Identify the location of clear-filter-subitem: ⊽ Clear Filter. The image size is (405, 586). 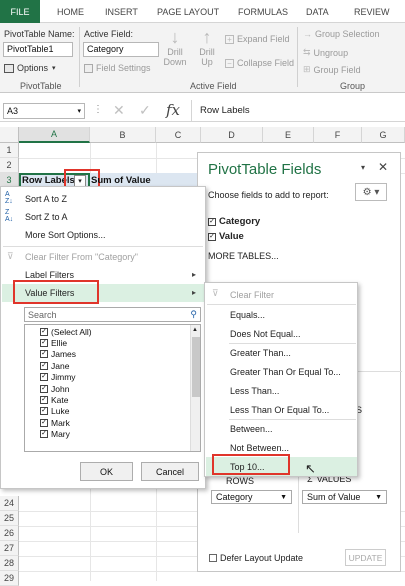
(281, 294).